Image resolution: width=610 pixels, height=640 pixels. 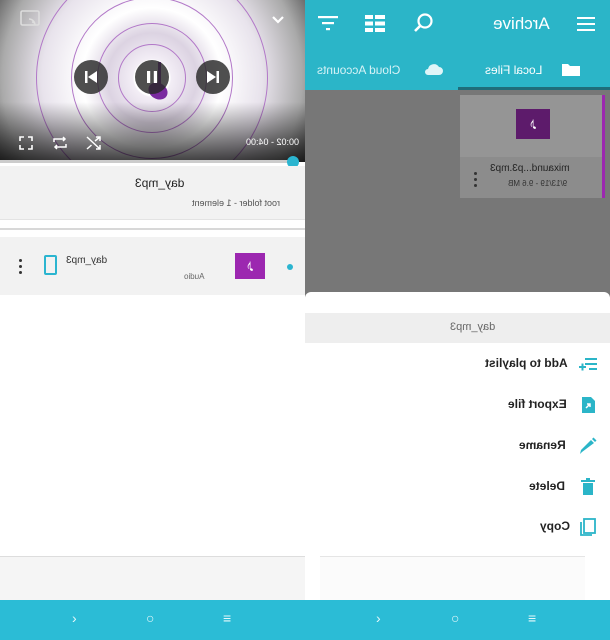 What do you see at coordinates (236, 203) in the screenshot?
I see `folder-info: root folder - 1 element` at bounding box center [236, 203].